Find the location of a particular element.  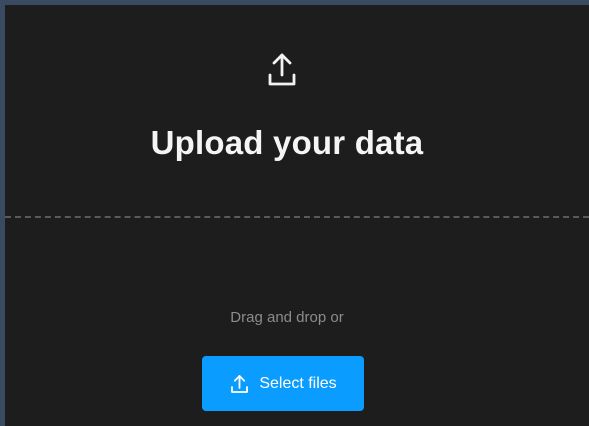

dashed-divider is located at coordinates (297, 217).